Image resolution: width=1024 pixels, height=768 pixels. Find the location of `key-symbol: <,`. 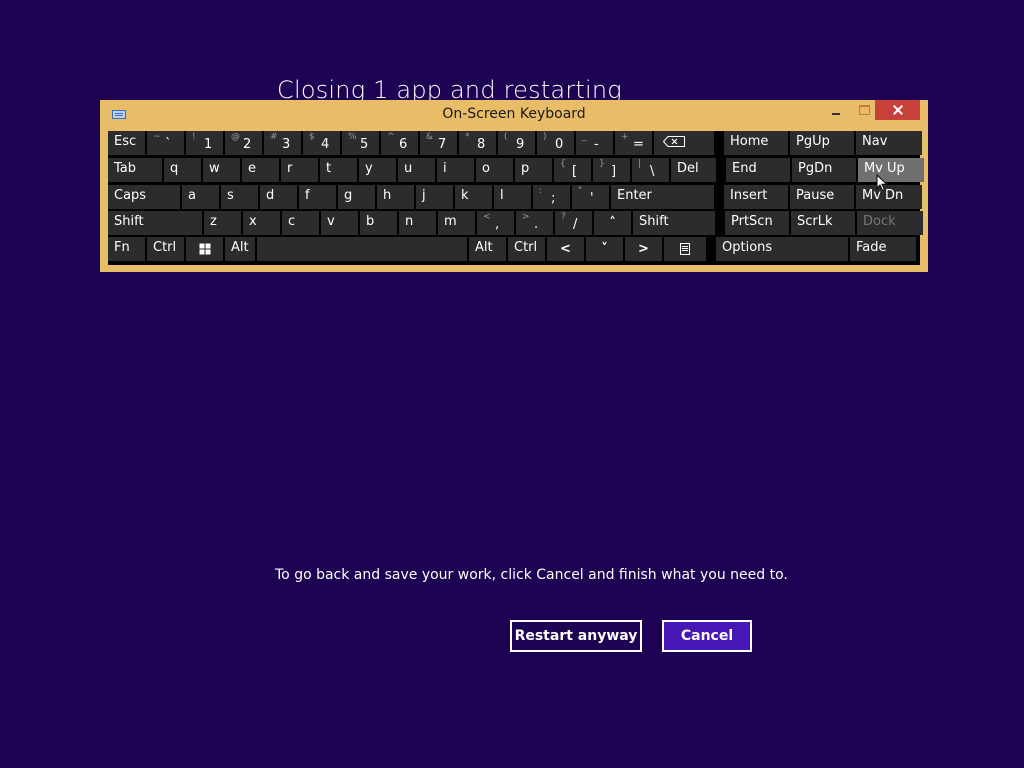

key-symbol: <, is located at coordinates (495, 223).